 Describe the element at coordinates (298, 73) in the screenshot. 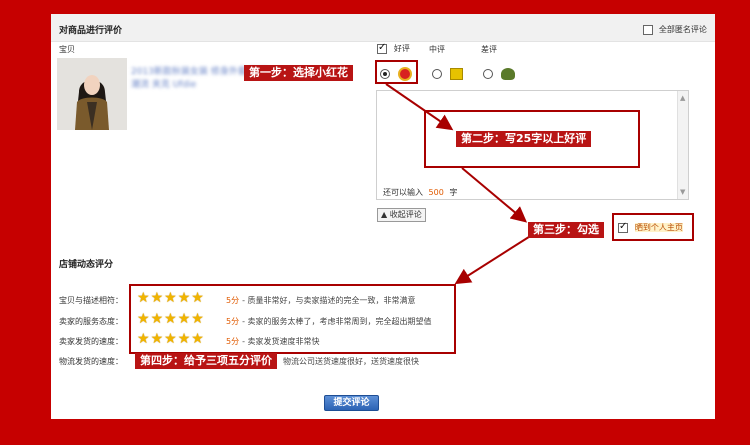

I see `callout-step1: 第一步：选择小红花` at that location.